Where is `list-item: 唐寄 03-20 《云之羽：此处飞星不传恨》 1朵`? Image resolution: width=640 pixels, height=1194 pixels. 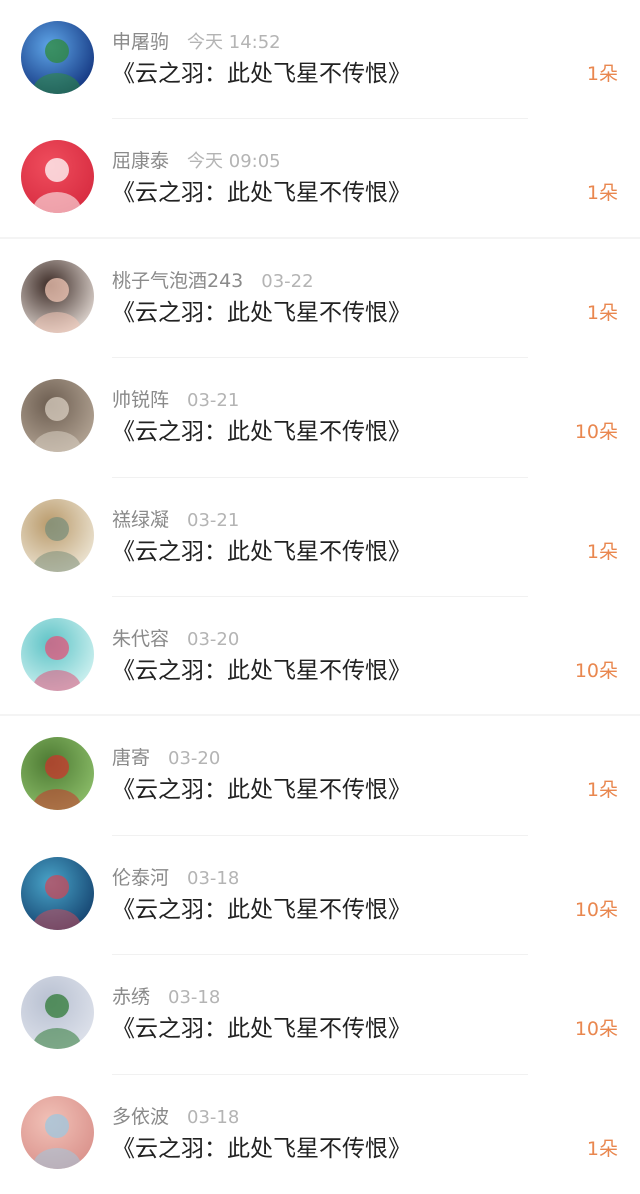
list-item: 唐寄 03-20 《云之羽：此处飞星不传恨》 1朵 is located at coordinates (320, 776).